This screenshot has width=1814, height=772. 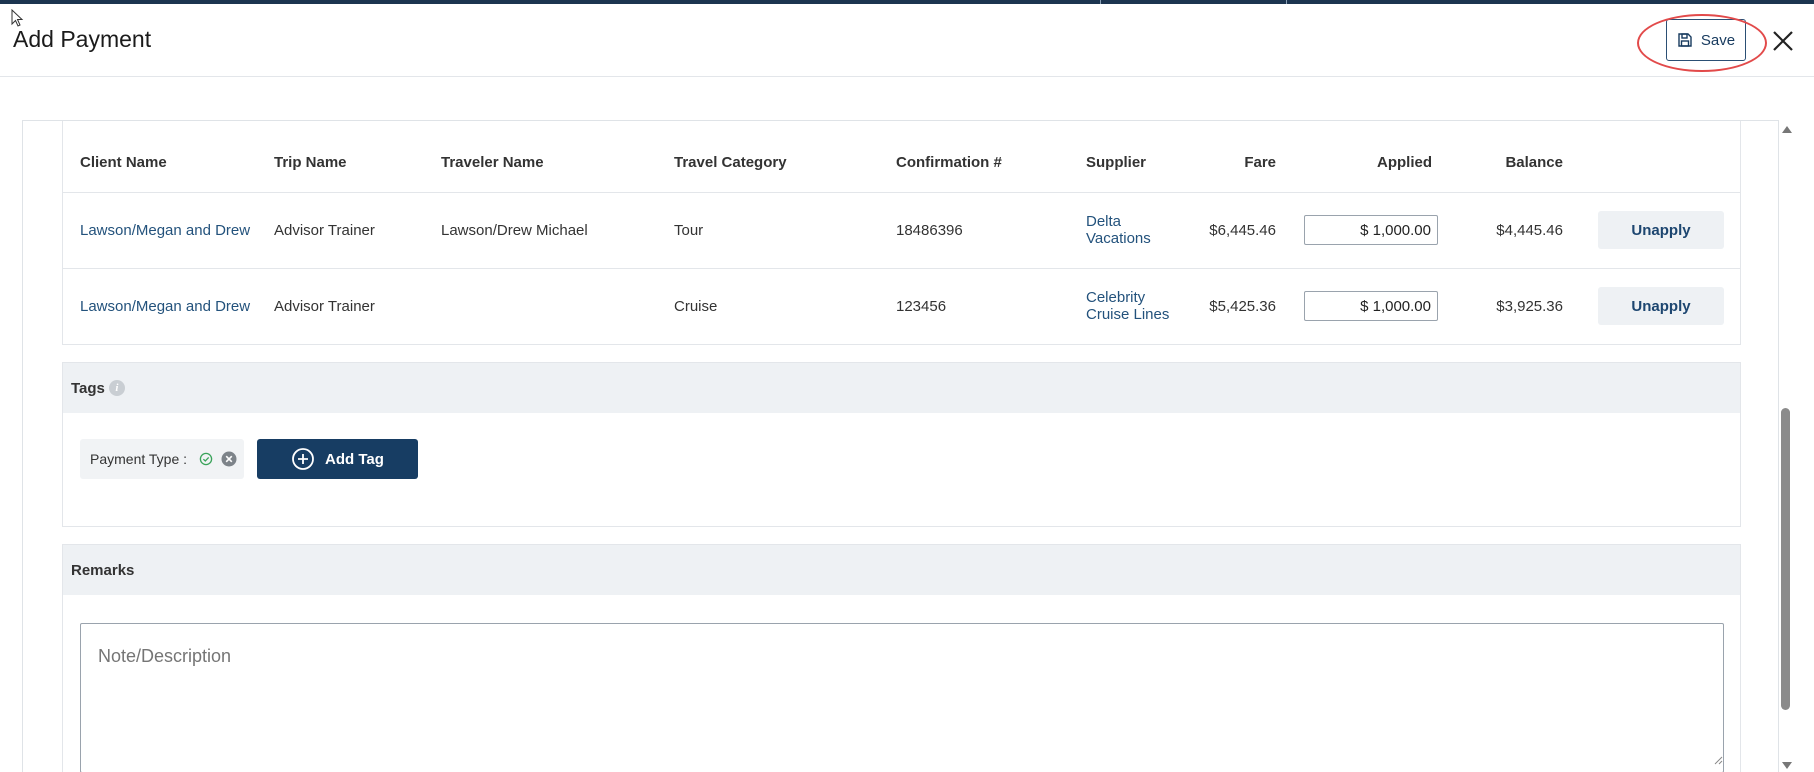 What do you see at coordinates (1787, 765) in the screenshot?
I see `scroll-down-arrow-icon` at bounding box center [1787, 765].